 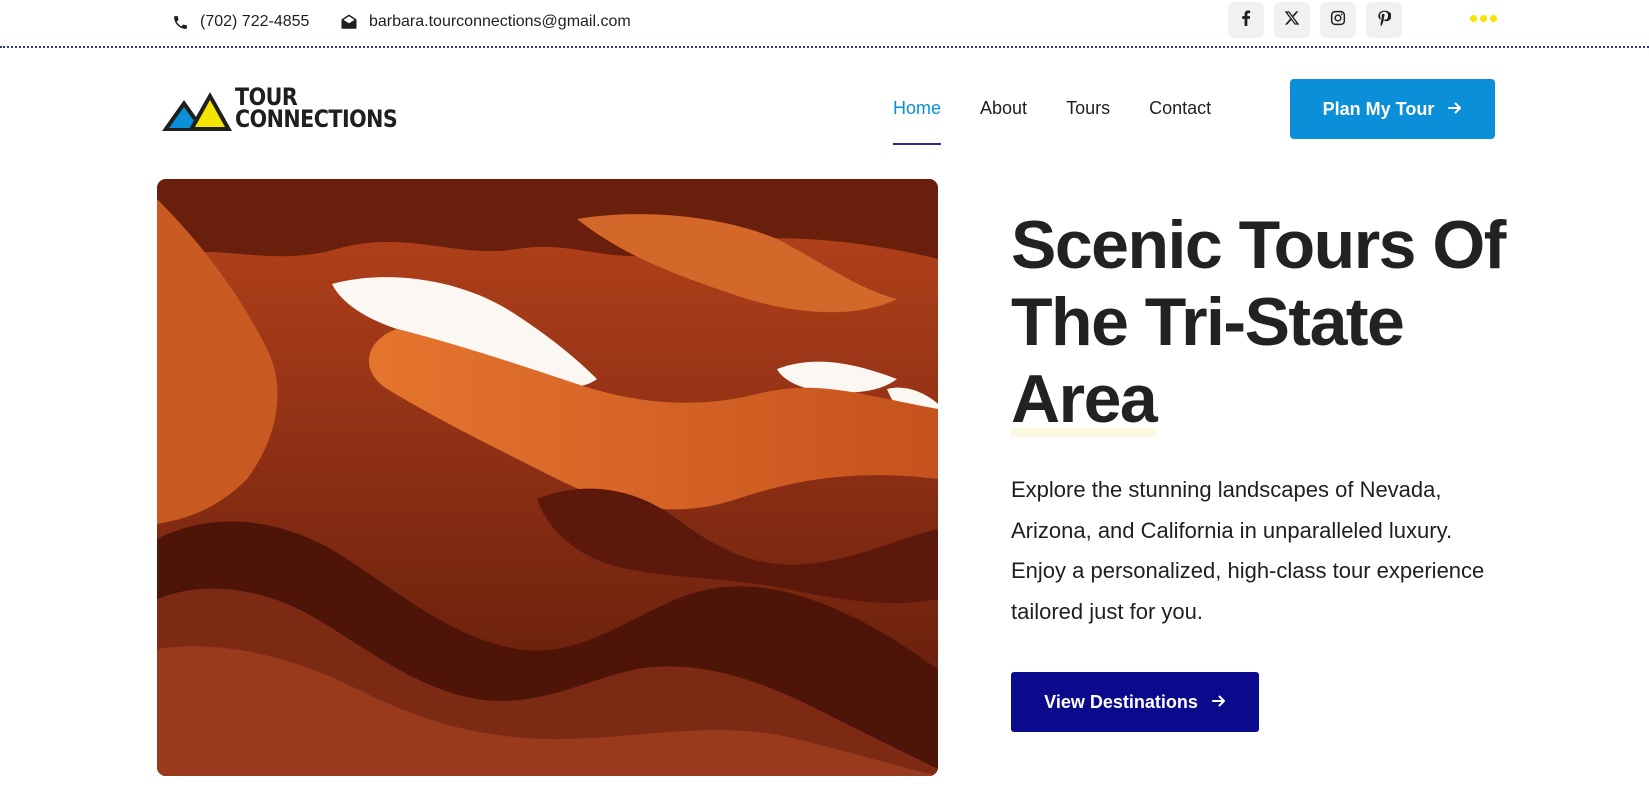 I want to click on email-address: barbara.tourconnections@gmail.com, so click(x=500, y=21).